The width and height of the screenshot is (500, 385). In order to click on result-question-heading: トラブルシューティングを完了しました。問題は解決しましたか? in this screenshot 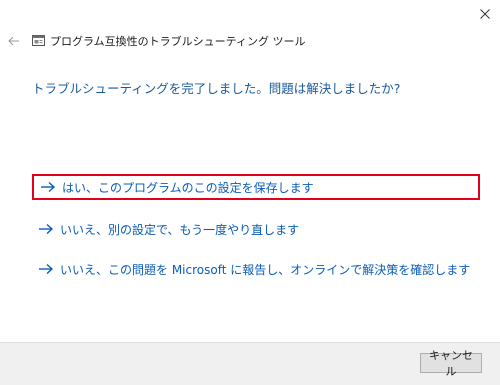, I will do `click(216, 88)`.